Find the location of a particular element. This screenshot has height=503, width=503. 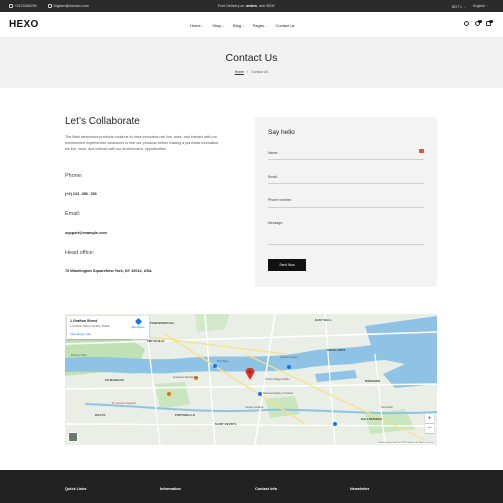

topbar-phone: +0123456789 is located at coordinates (23, 5).